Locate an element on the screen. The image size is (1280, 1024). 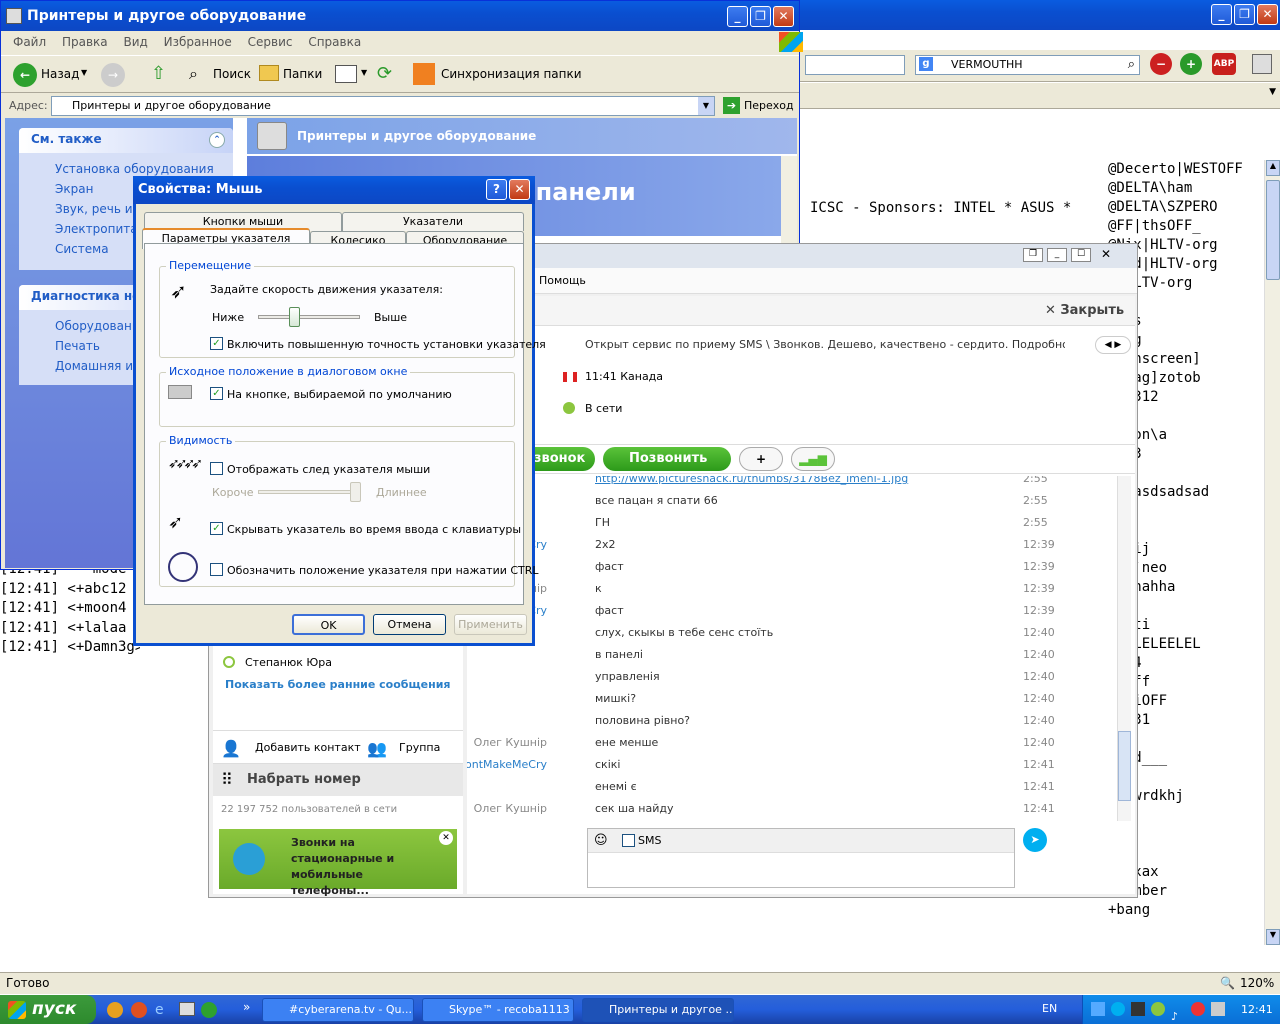
call-button: Позвонить is located at coordinates (667, 459).